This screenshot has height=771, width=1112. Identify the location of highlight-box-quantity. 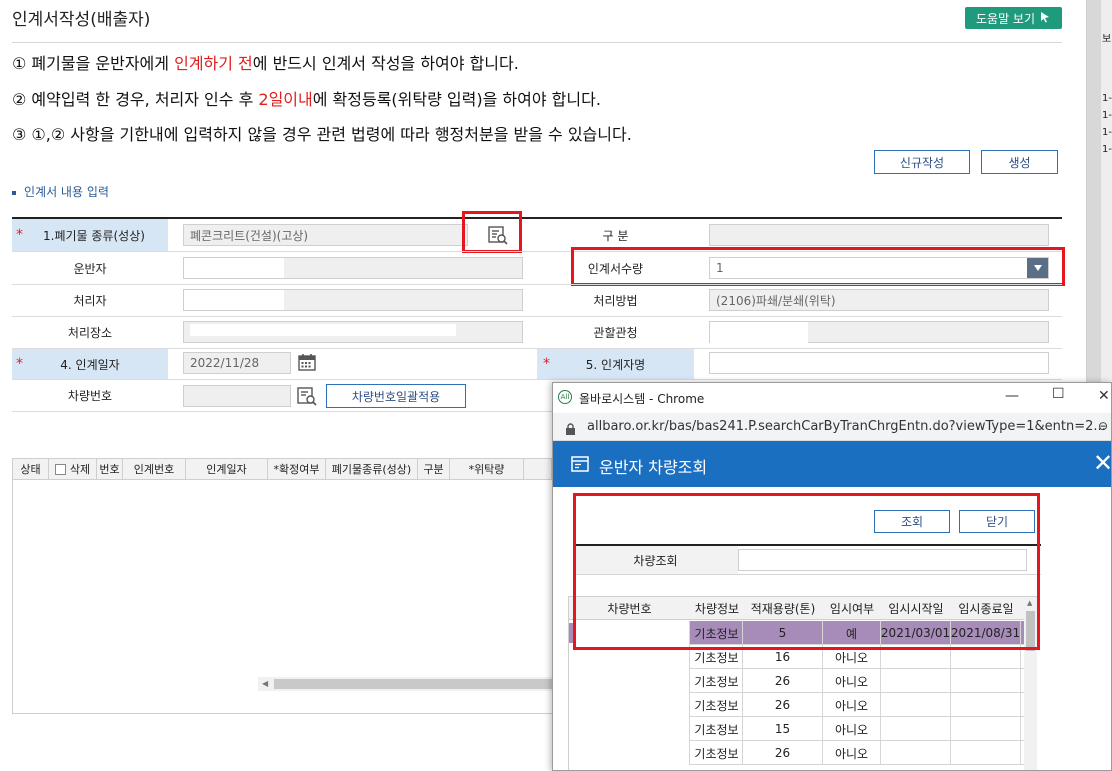
(818, 266).